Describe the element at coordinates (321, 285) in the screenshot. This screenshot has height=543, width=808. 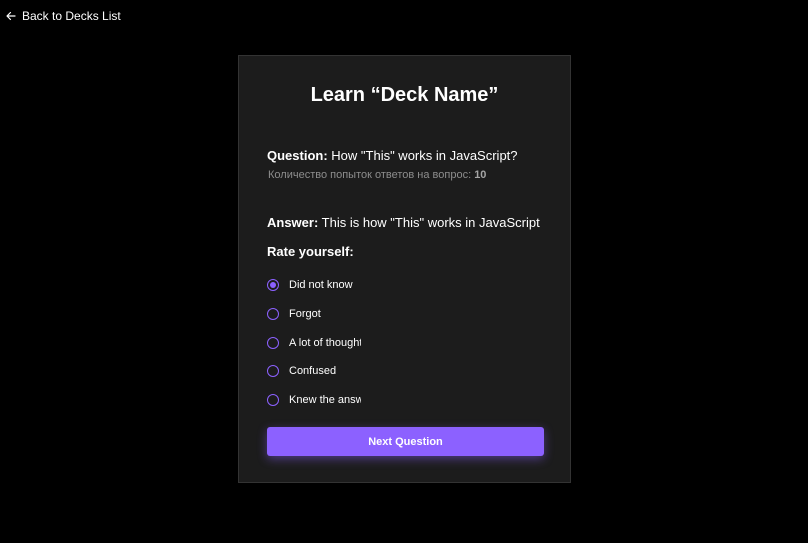
I see `option-label: Did not know` at that location.